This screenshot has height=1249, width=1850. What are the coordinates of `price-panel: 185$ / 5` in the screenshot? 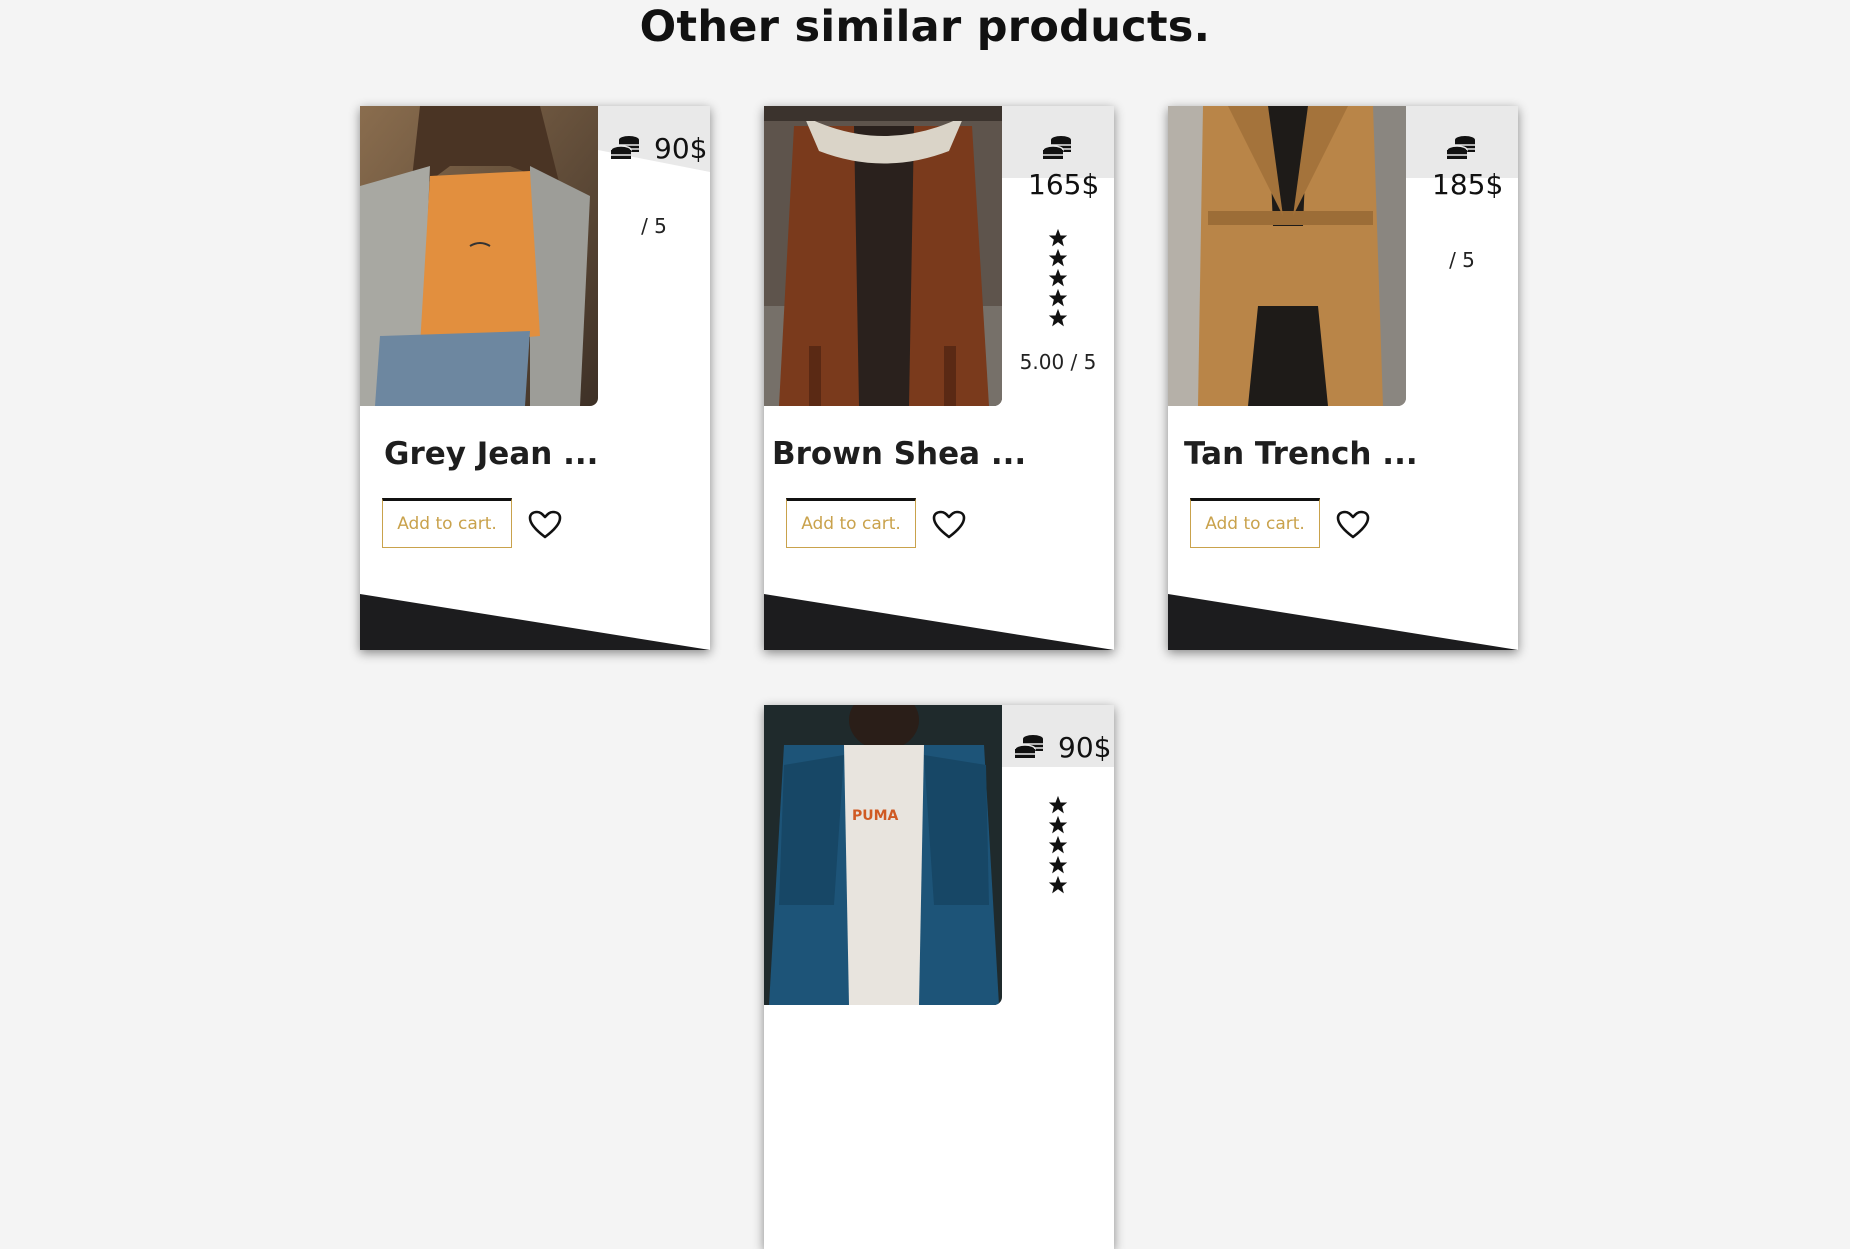 It's located at (1462, 256).